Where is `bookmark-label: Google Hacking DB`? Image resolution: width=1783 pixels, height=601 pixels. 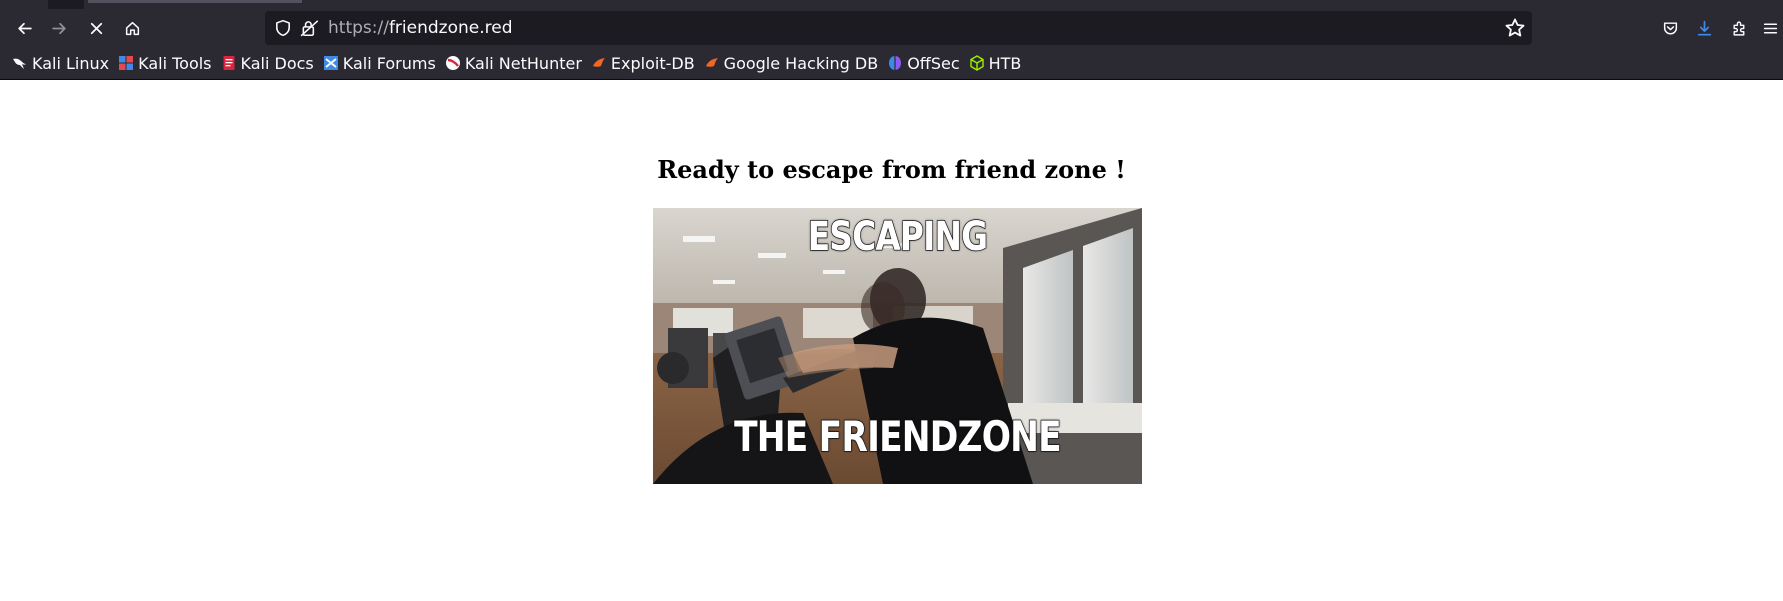 bookmark-label: Google Hacking DB is located at coordinates (801, 63).